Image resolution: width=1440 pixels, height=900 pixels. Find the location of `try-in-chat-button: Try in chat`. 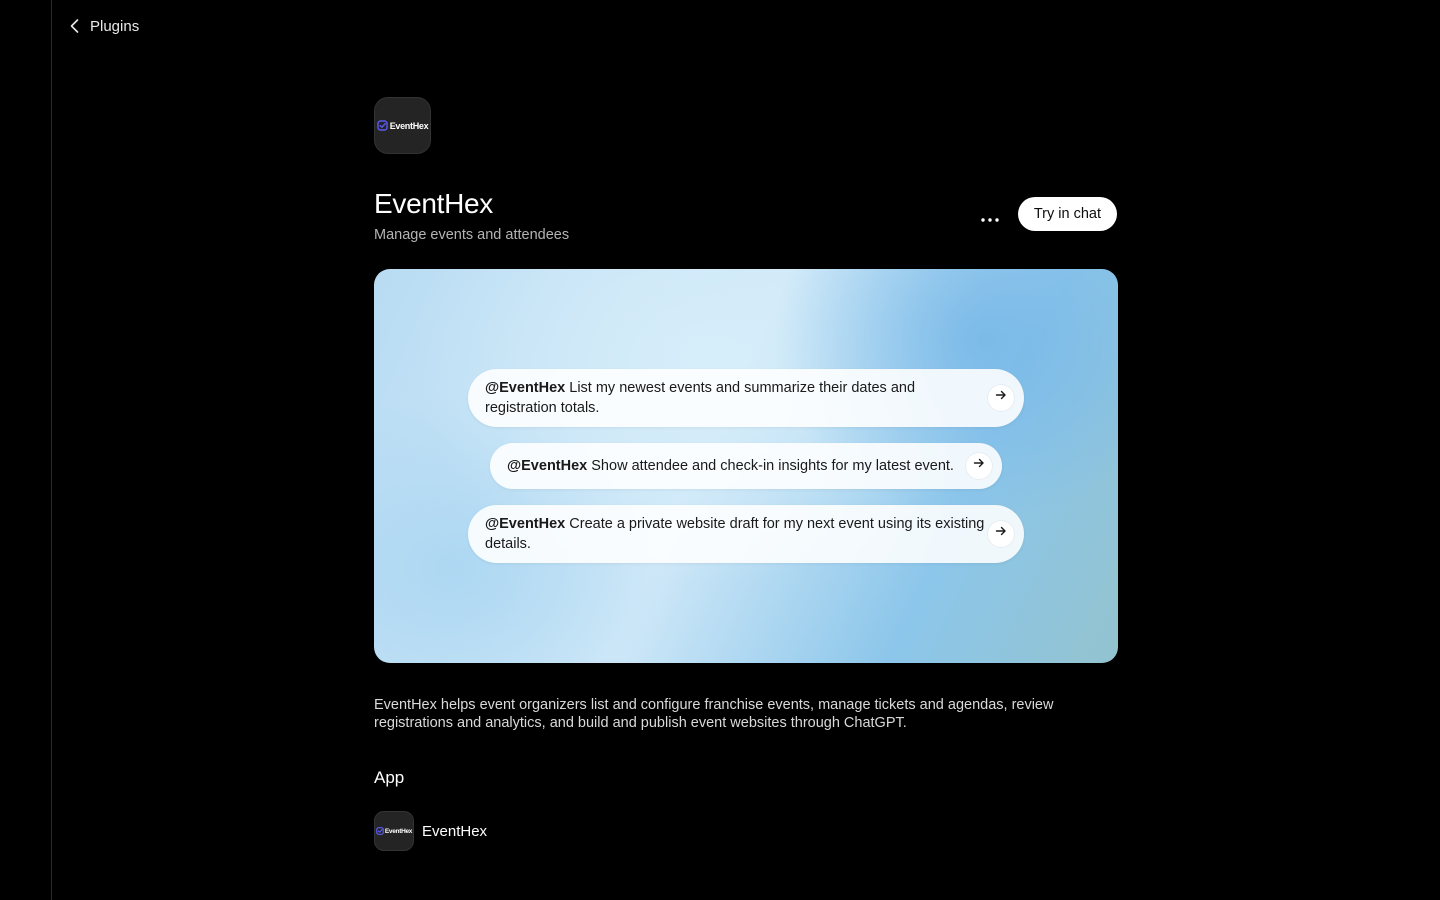

try-in-chat-button: Try in chat is located at coordinates (1067, 214).